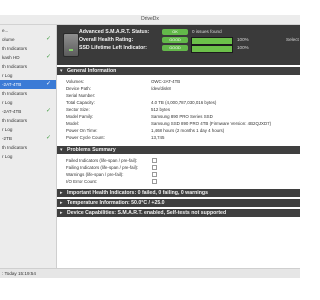 The height and width of the screenshot is (300, 320). Describe the element at coordinates (28, 39) in the screenshot. I see `sidebar-item: olume ✓` at that location.